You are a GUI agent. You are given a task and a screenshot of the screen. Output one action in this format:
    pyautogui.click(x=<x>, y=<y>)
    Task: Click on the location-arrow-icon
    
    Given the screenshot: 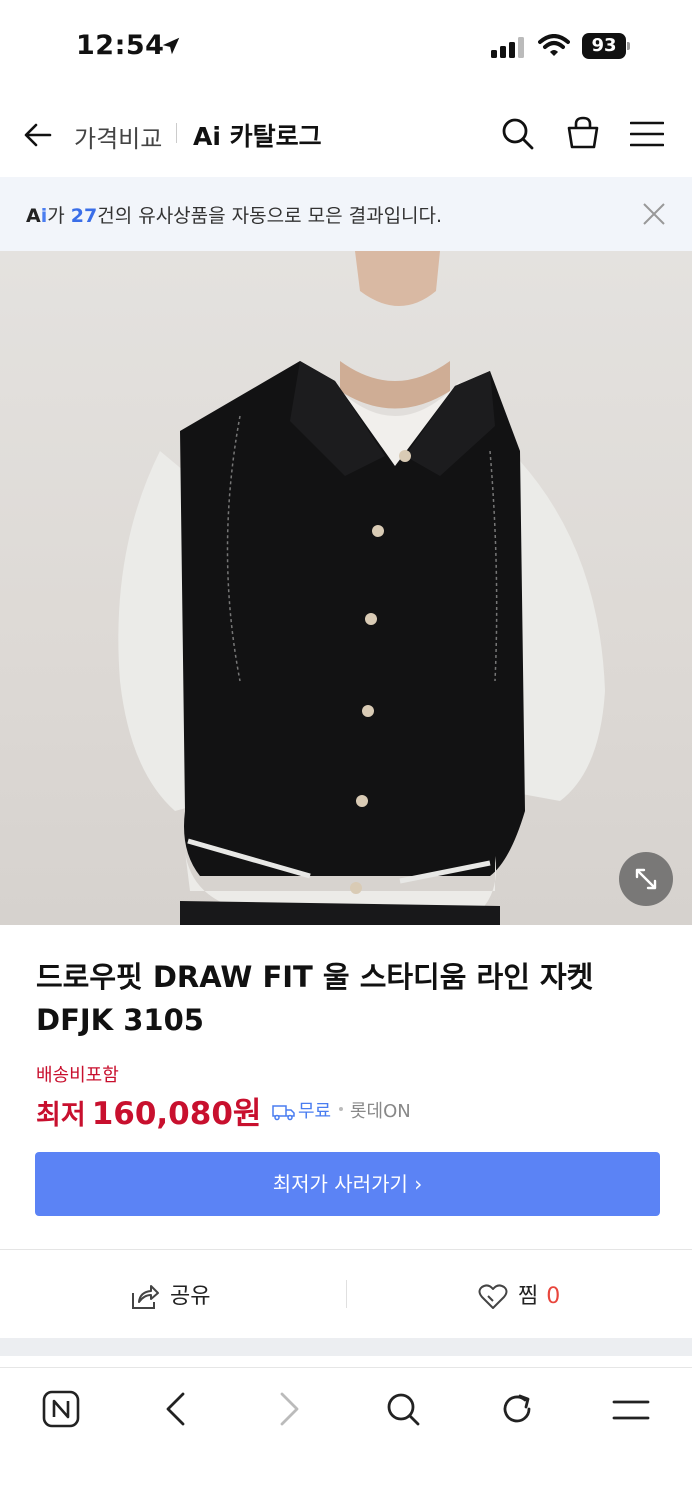 What is the action you would take?
    pyautogui.click(x=171, y=48)
    